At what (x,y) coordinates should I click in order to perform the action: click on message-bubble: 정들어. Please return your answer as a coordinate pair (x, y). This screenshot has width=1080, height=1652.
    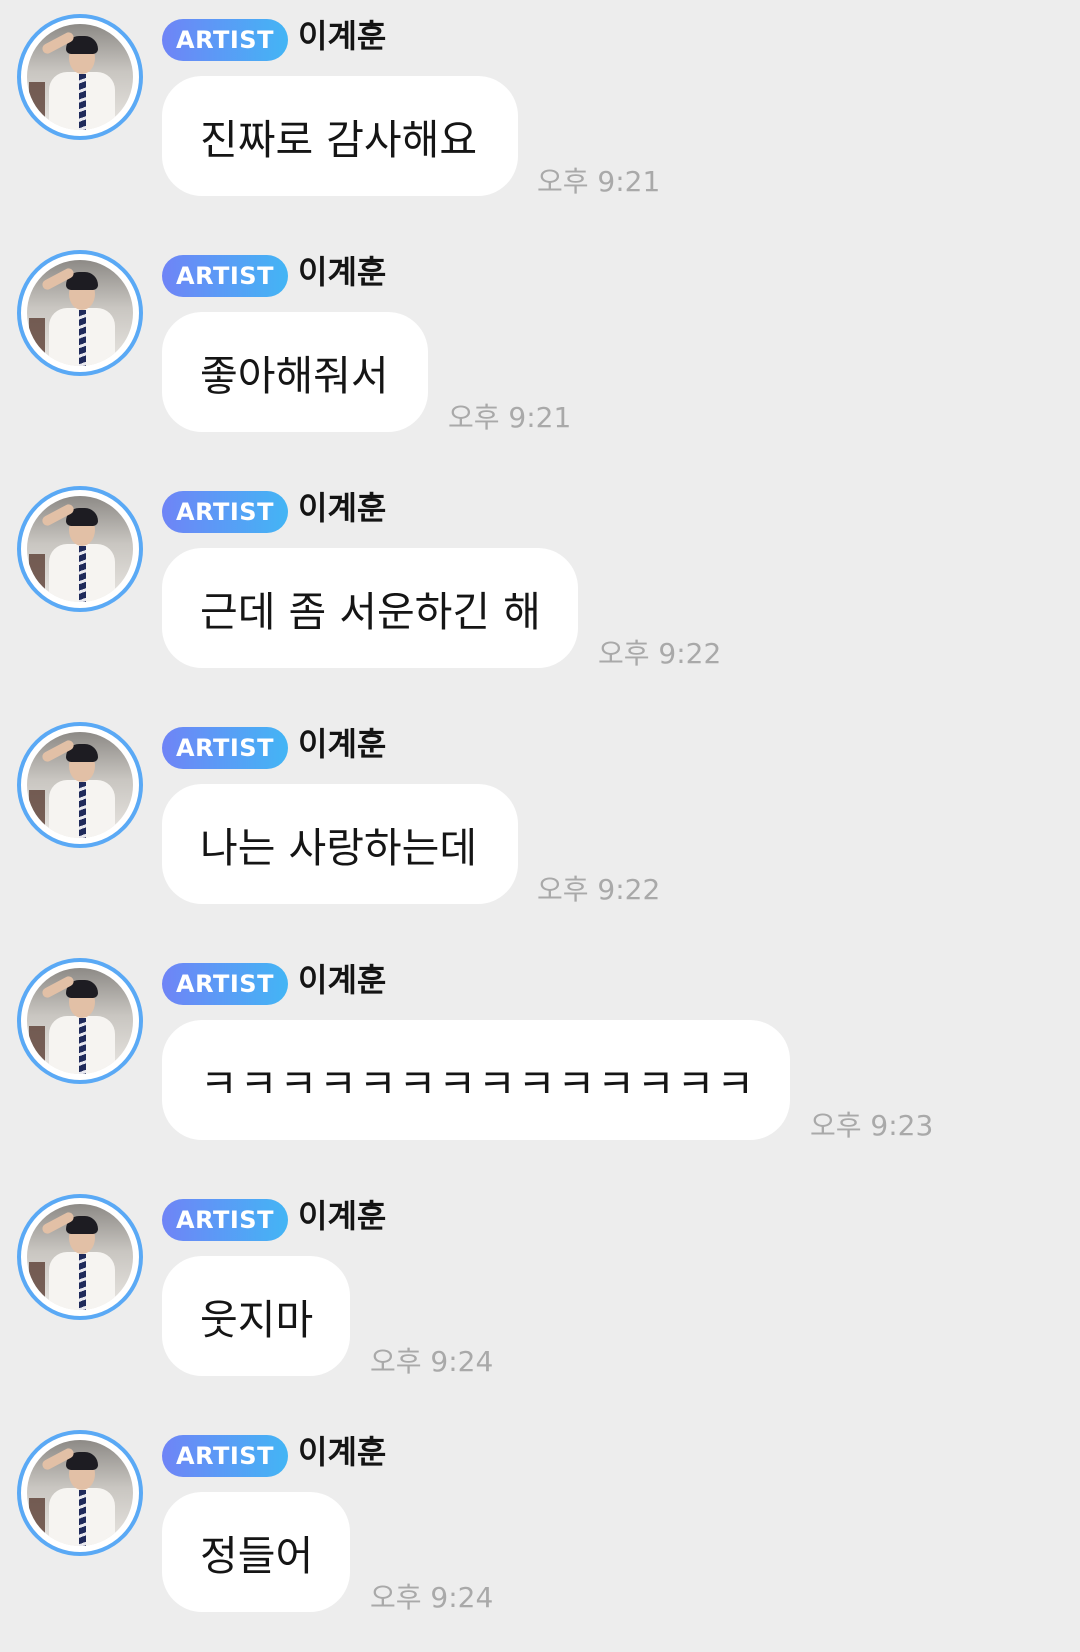
    Looking at the image, I should click on (256, 1552).